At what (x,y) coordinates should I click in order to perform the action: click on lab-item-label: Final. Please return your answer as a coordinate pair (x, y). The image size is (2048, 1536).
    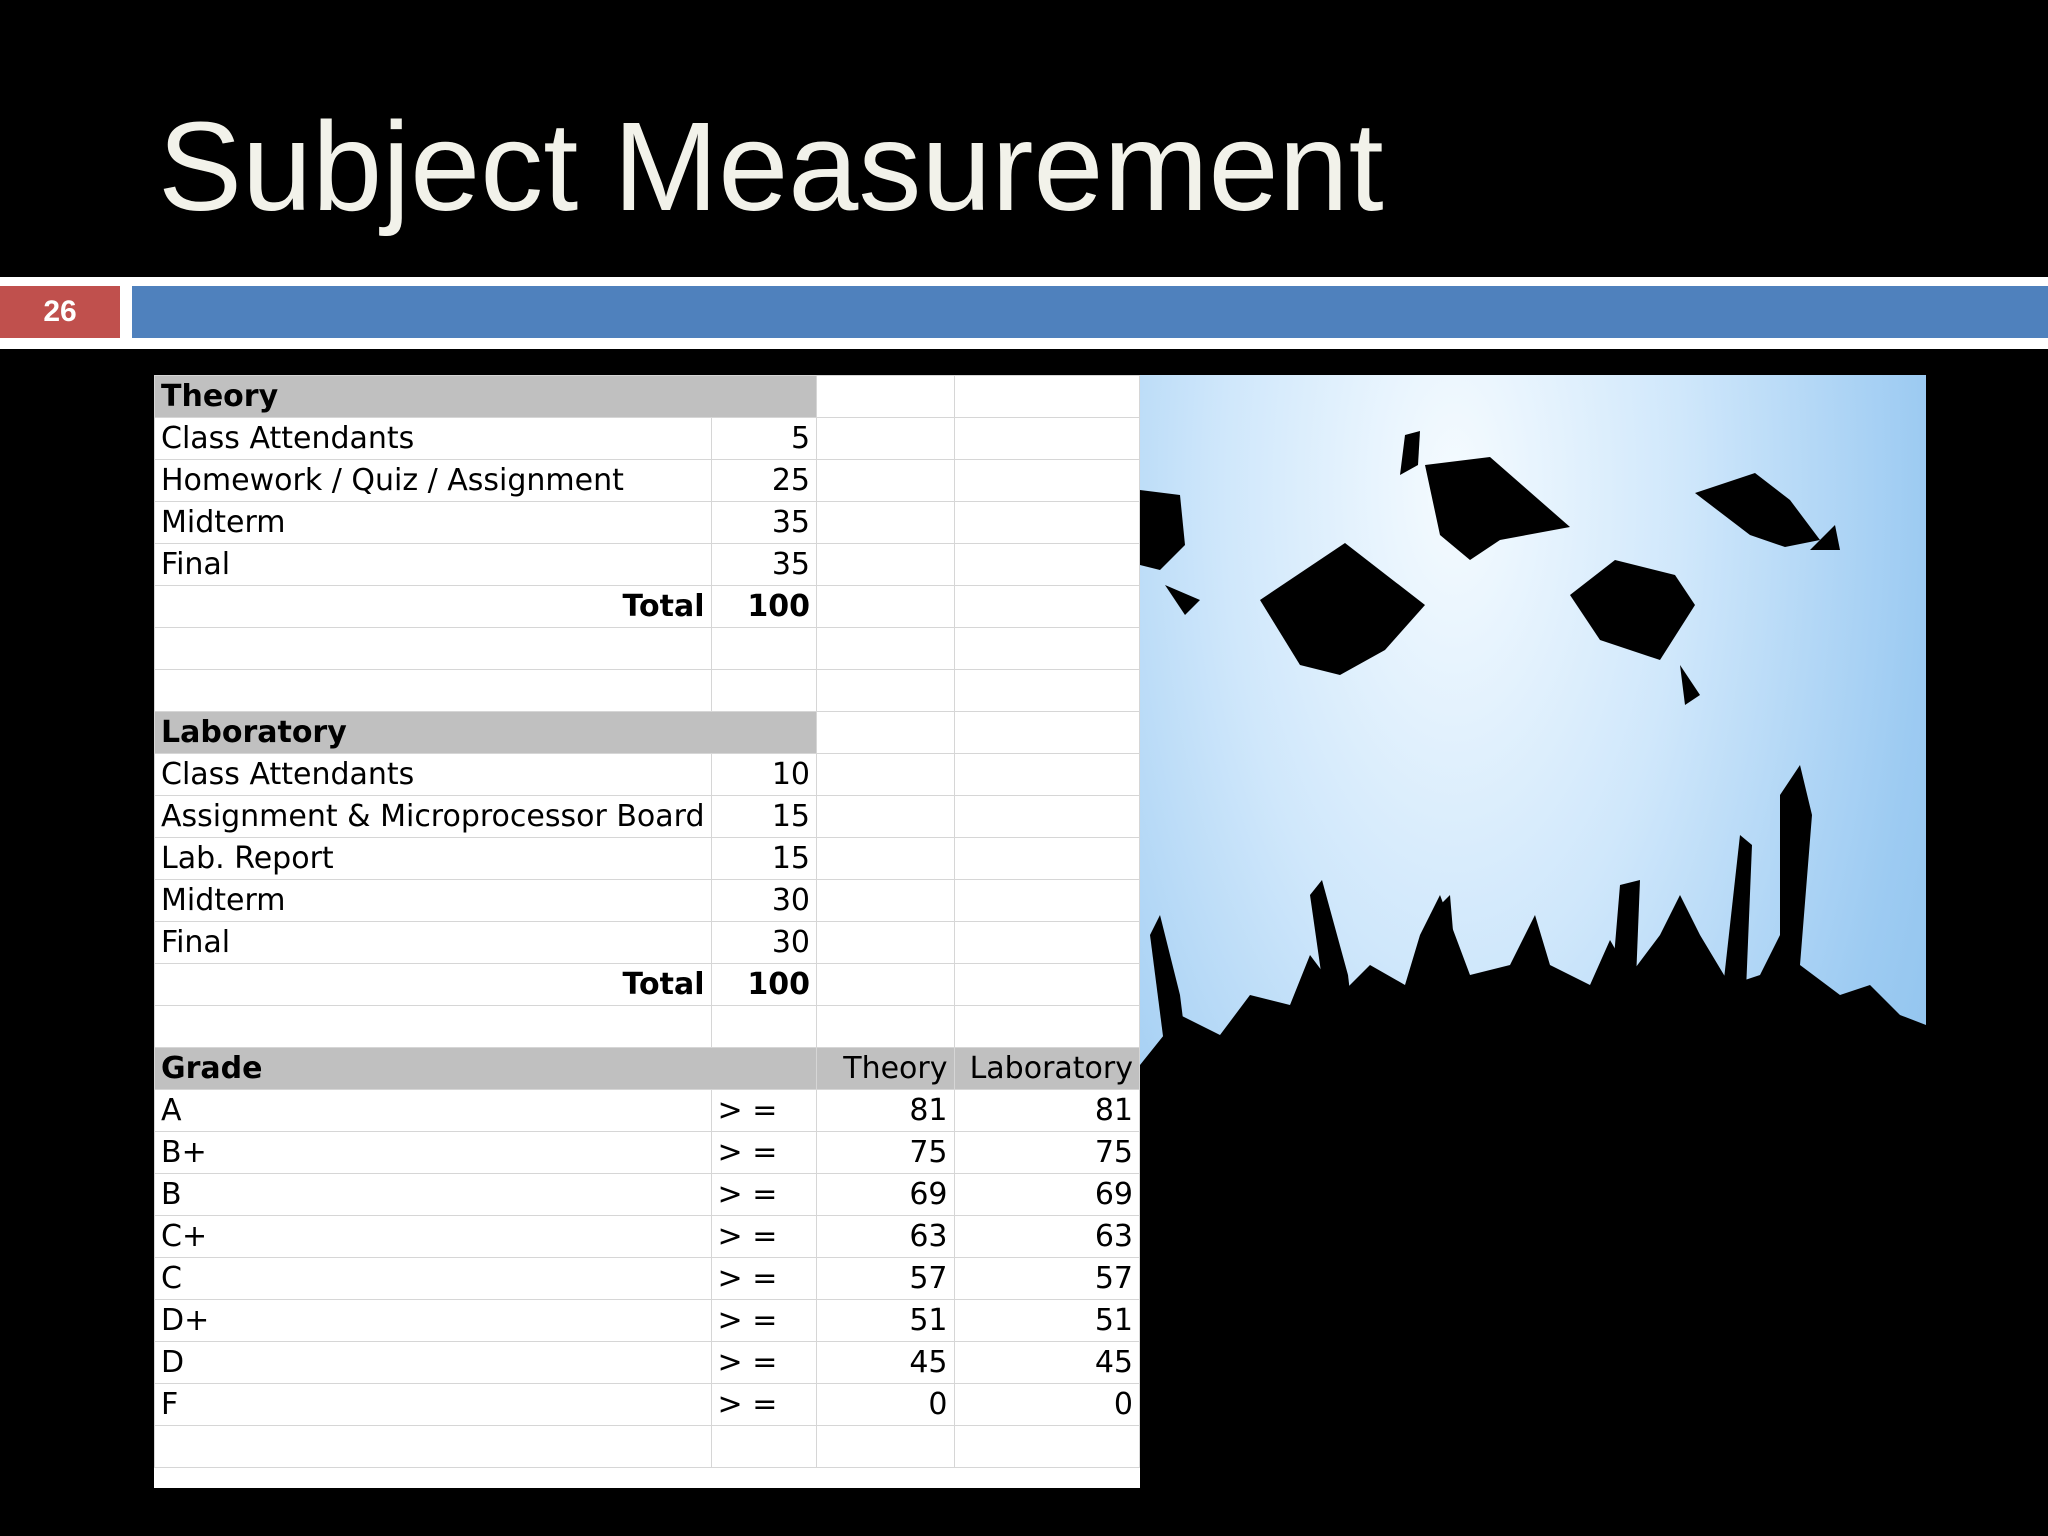
    Looking at the image, I should click on (433, 942).